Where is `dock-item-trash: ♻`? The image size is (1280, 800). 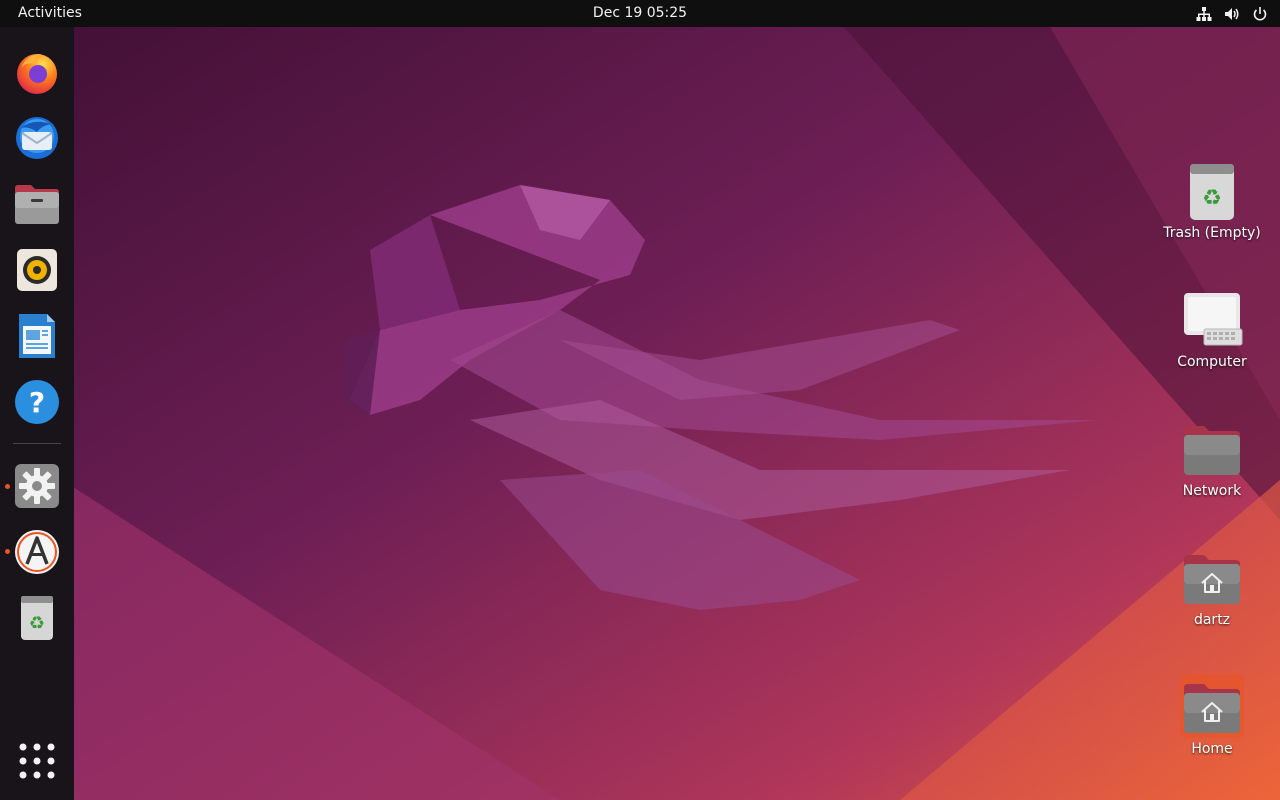
dock-item-trash: ♻ is located at coordinates (37, 618).